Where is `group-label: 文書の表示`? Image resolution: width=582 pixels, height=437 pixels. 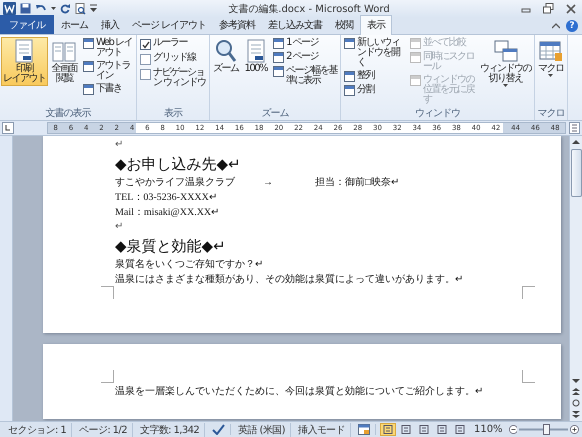
group-label: 文書の表示 is located at coordinates (68, 114).